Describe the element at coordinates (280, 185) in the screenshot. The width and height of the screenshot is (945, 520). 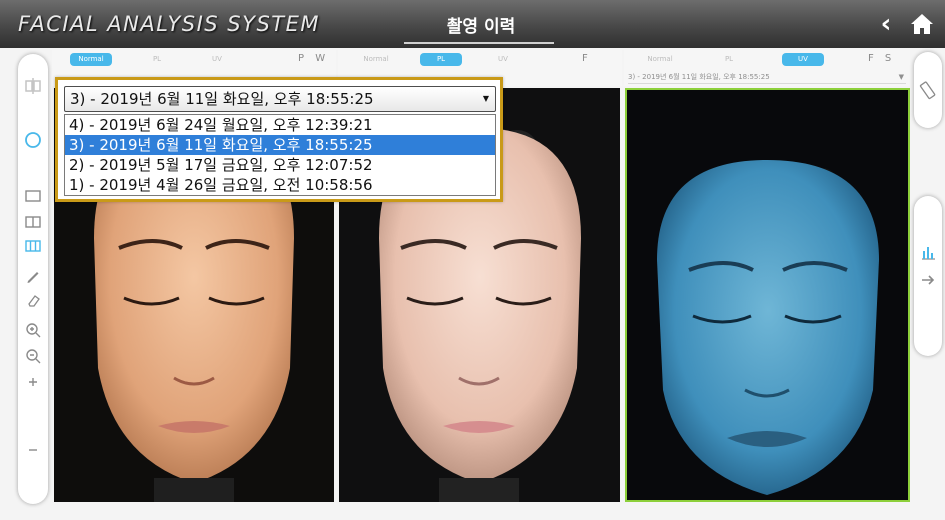
I see `dropdown-option: 1) - 2019년 4월 26일 금요일, 오전 10:58:56` at that location.